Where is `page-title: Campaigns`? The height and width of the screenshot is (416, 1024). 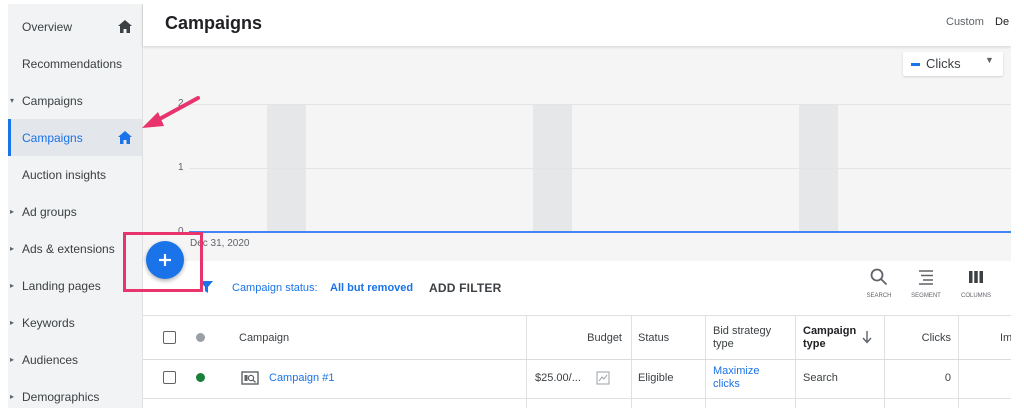 page-title: Campaigns is located at coordinates (214, 23).